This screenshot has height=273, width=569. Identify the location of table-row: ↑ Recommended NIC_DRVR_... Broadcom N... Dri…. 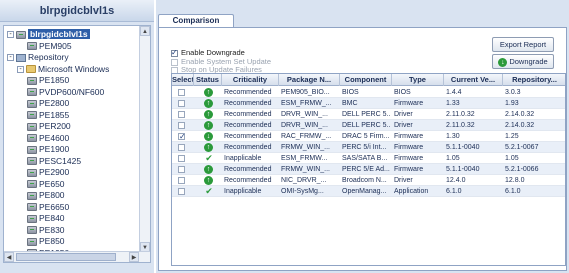
(368, 180).